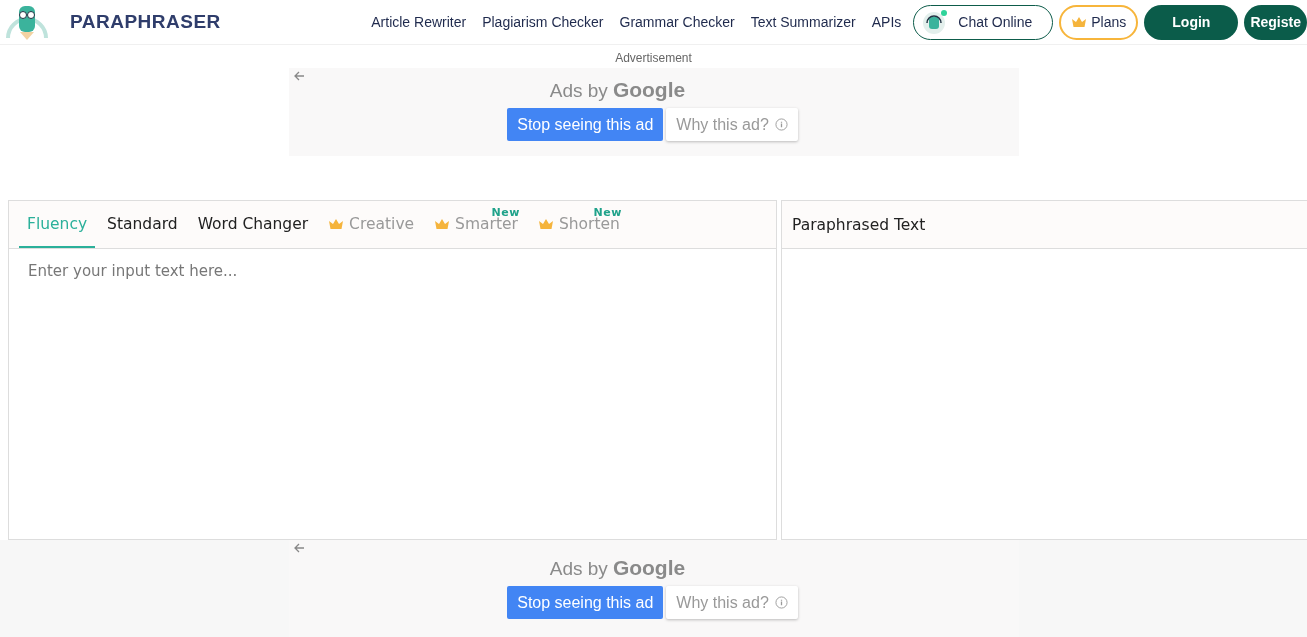 The image size is (1307, 637). Describe the element at coordinates (677, 22) in the screenshot. I see `nav-link: Grammar Checker` at that location.